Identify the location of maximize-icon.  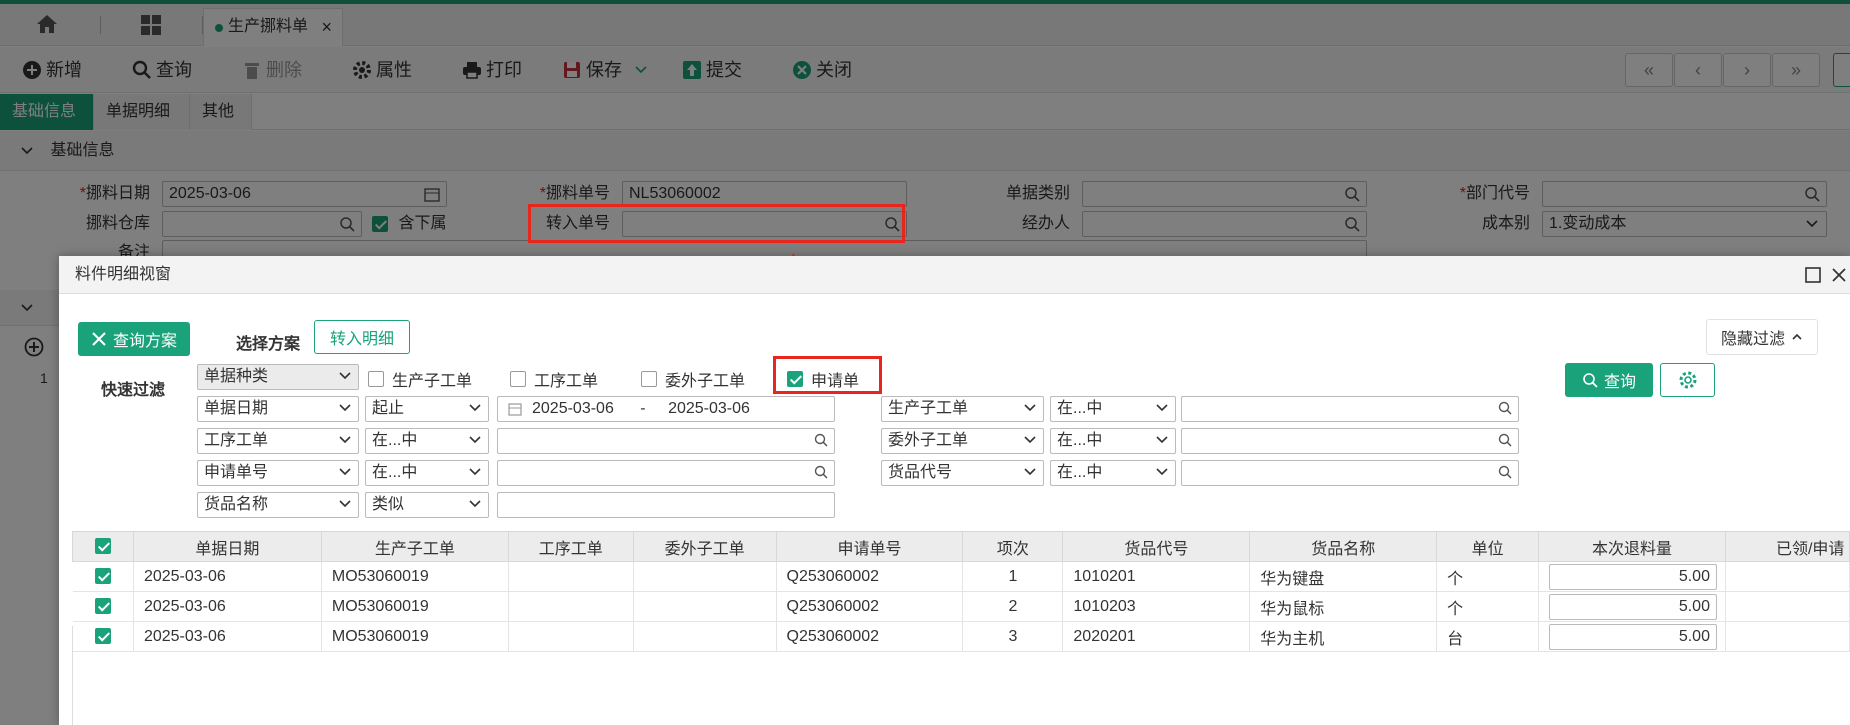
(1813, 275).